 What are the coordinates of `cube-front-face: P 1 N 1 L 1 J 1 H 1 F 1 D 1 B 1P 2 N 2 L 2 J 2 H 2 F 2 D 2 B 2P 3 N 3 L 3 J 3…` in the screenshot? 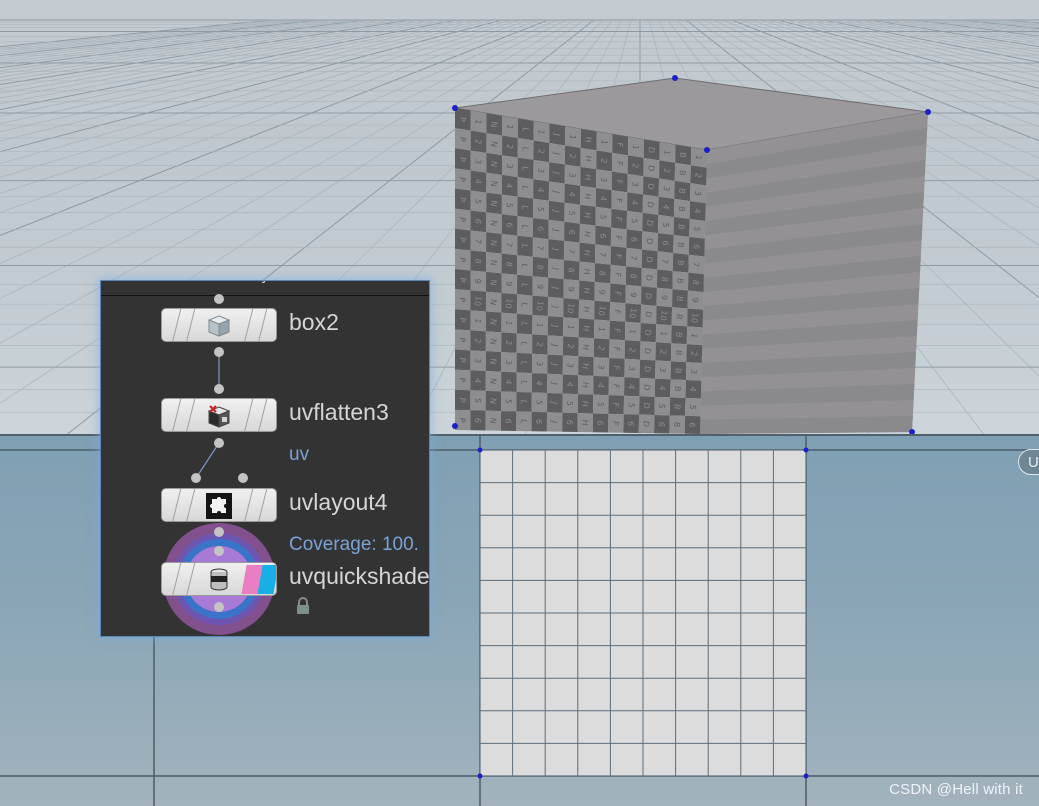 It's located at (581, 271).